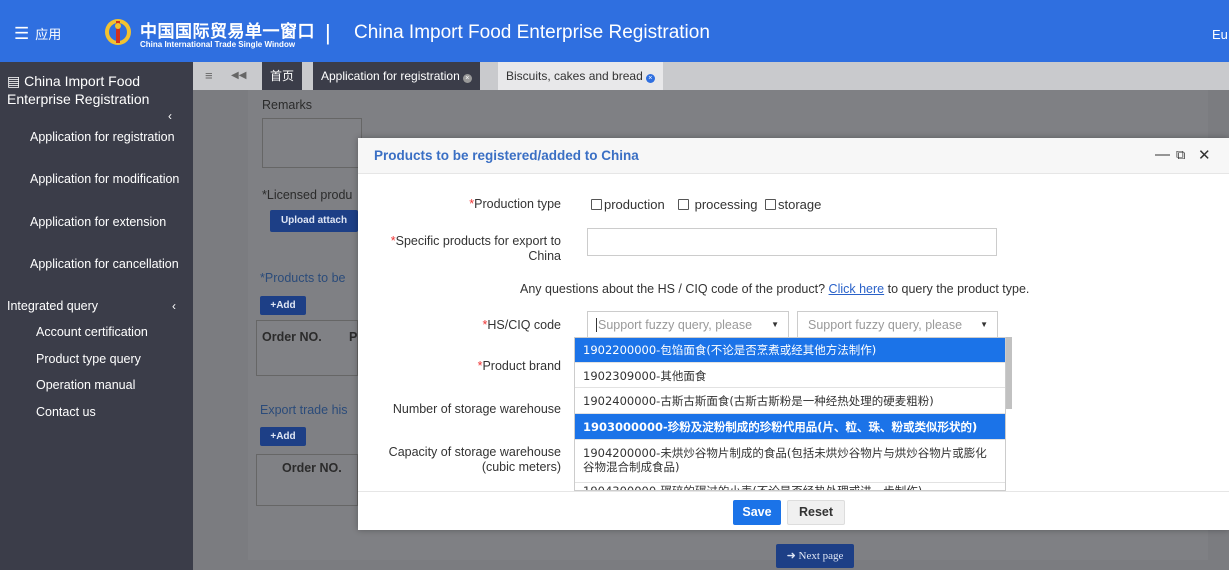 This screenshot has width=1229, height=570. Describe the element at coordinates (227, 32) in the screenshot. I see `brand-chinese: 中国国际贸易单一窗口` at that location.